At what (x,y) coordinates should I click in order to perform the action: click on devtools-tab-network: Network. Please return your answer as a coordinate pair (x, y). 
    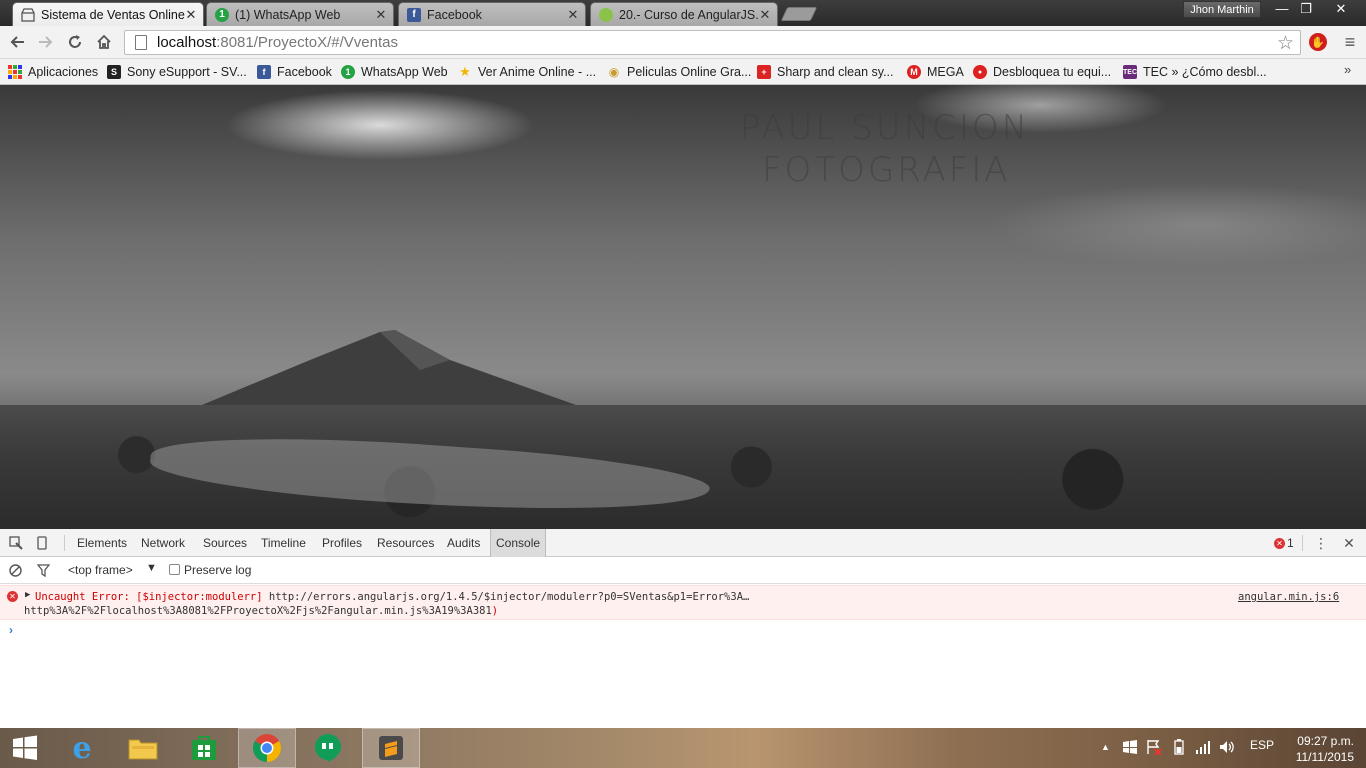
    Looking at the image, I should click on (163, 543).